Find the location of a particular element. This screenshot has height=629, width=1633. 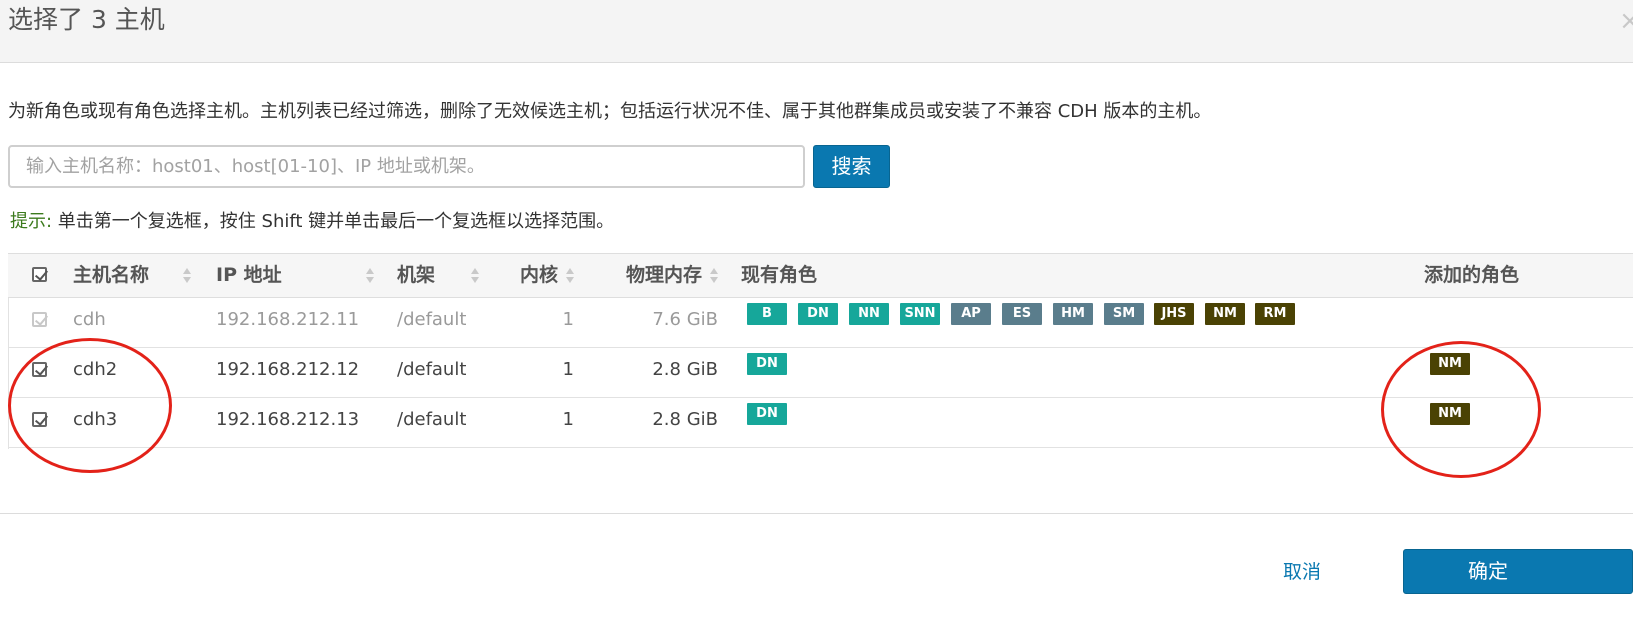

role-badge-nm: NM is located at coordinates (1225, 314).